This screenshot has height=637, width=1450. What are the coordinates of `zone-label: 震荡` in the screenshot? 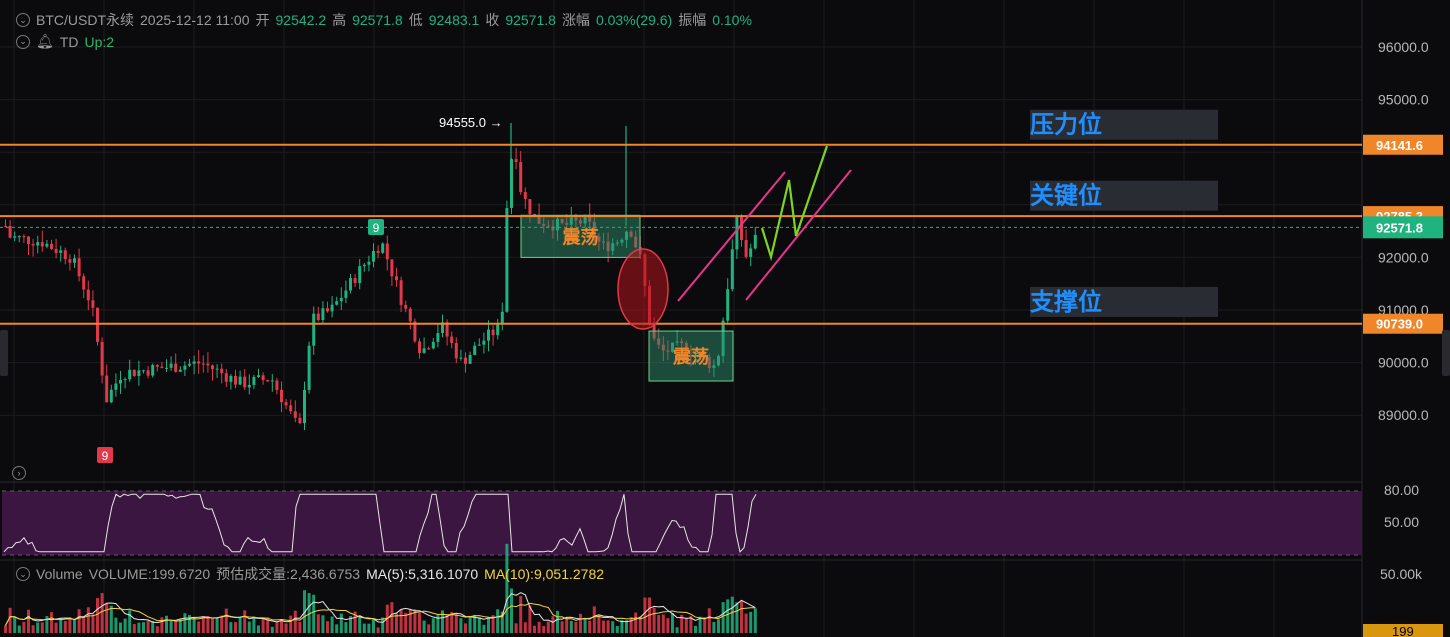 It's located at (581, 237).